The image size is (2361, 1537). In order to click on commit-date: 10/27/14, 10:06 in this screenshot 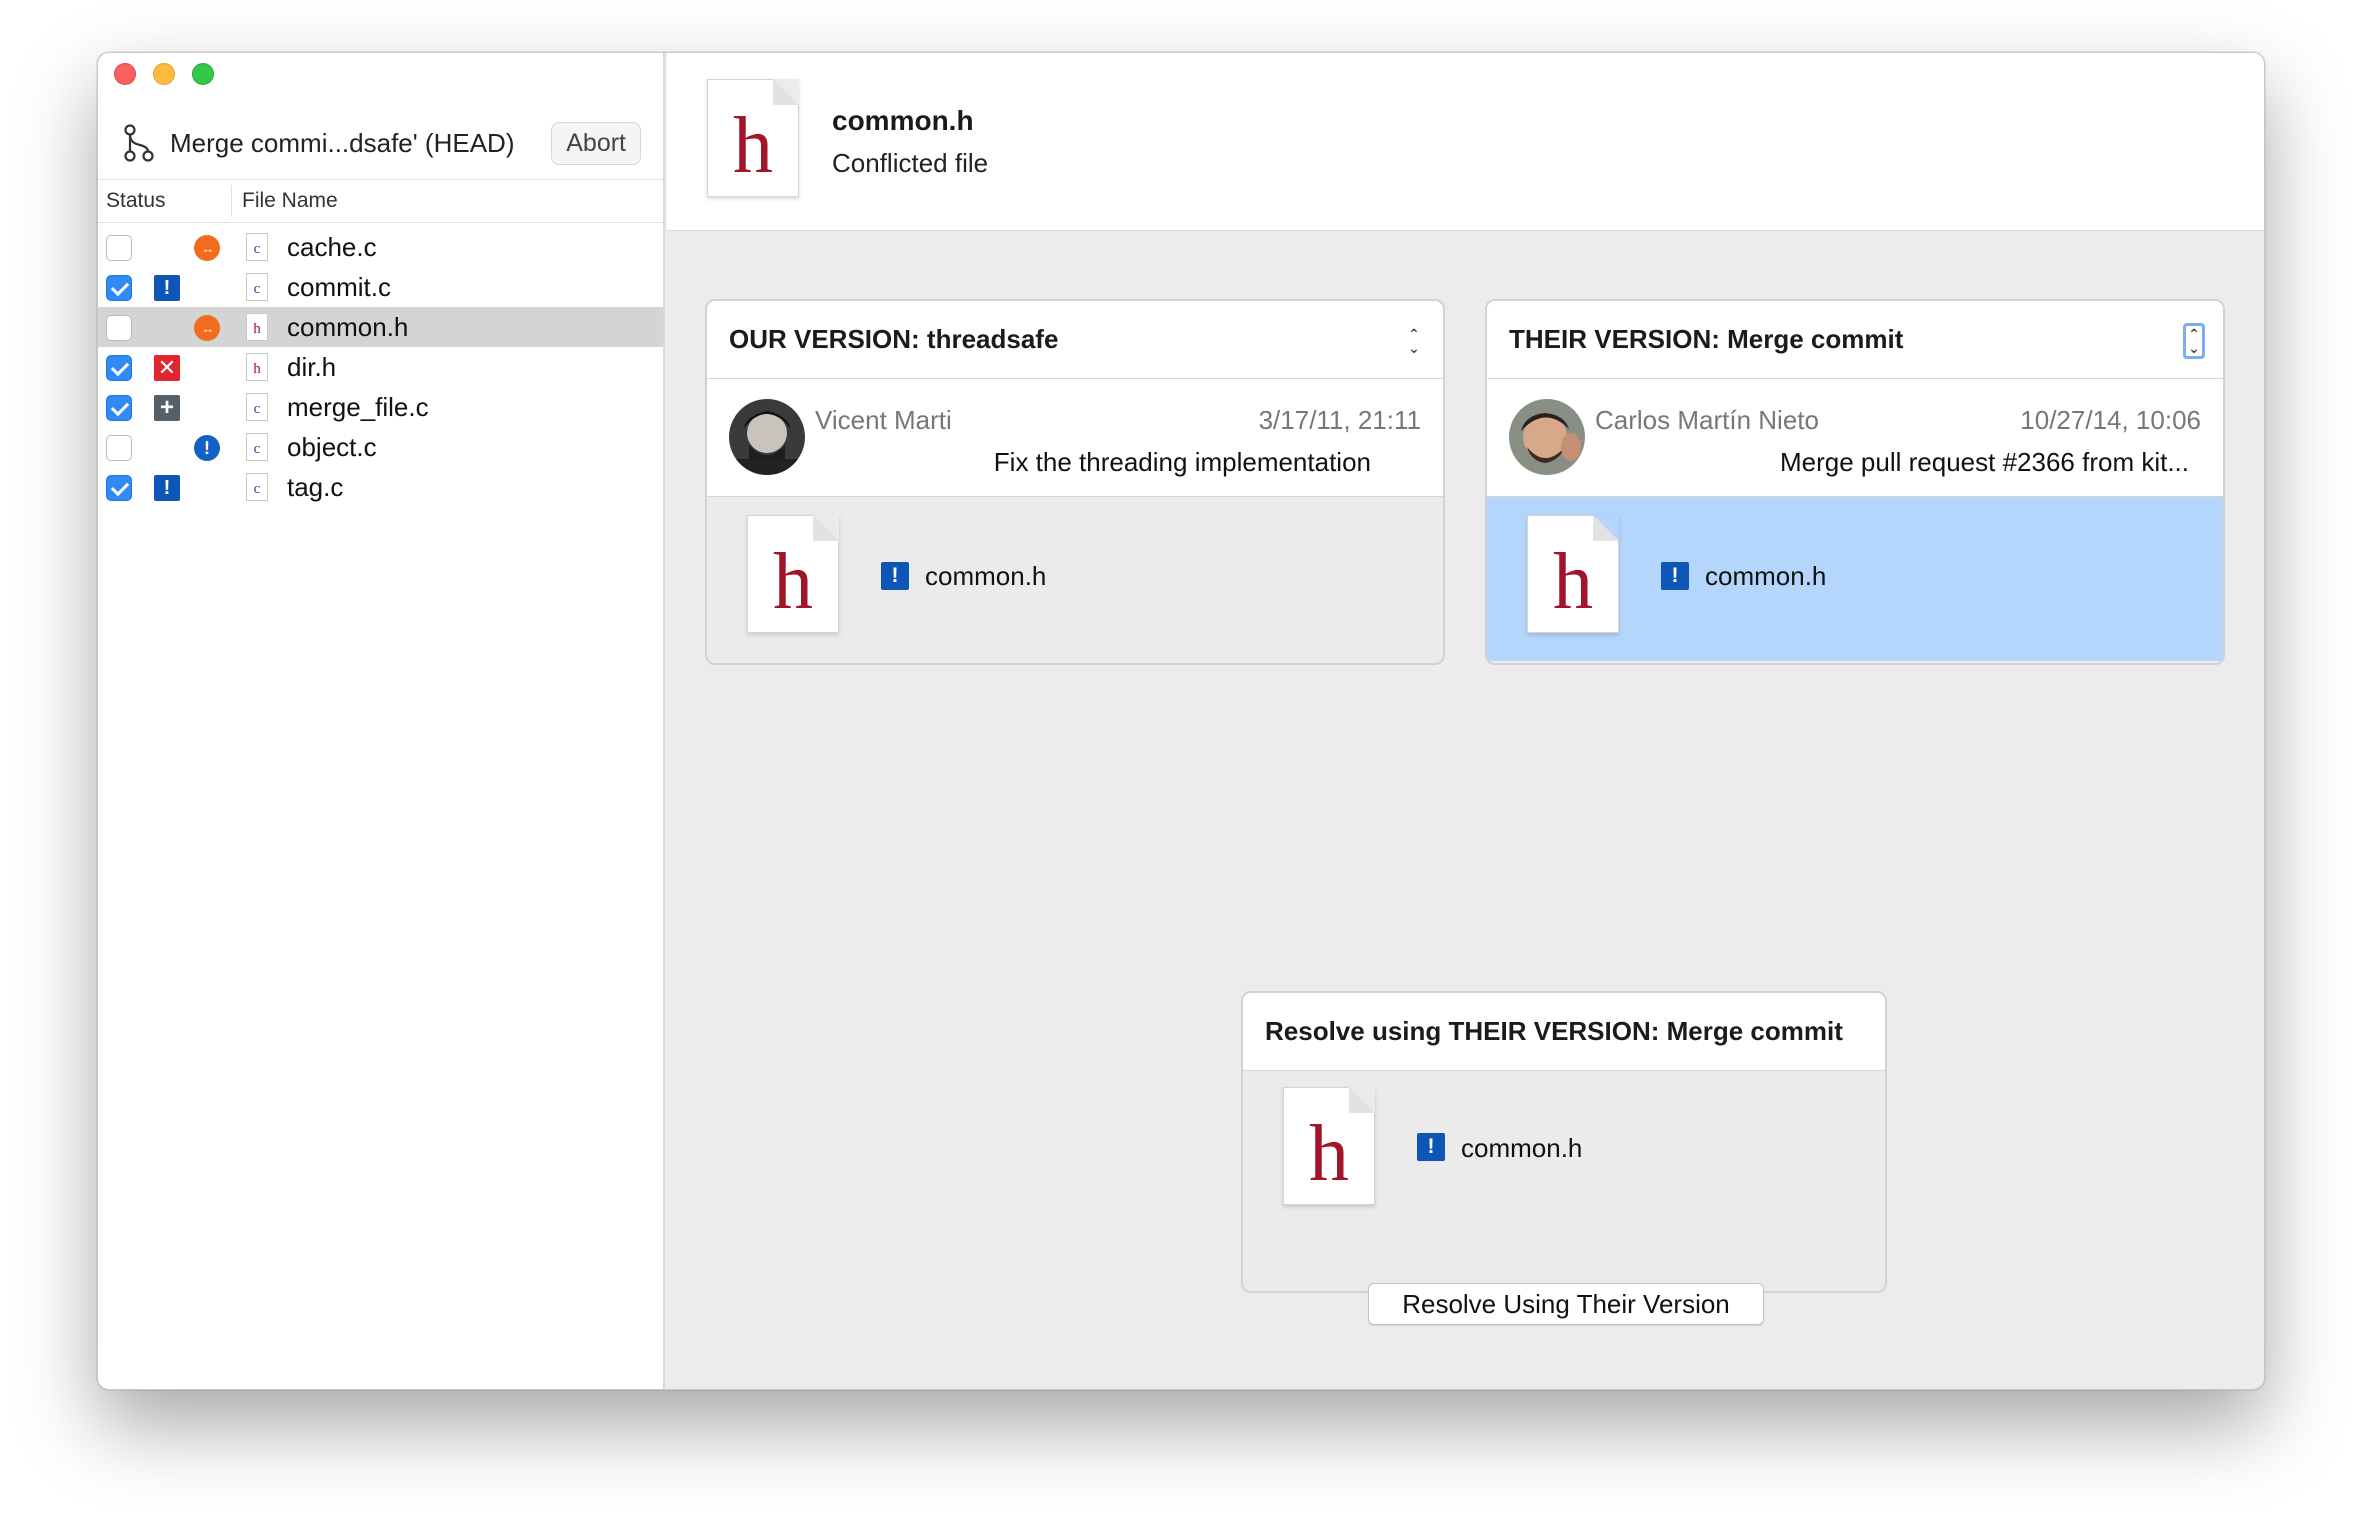, I will do `click(2110, 420)`.